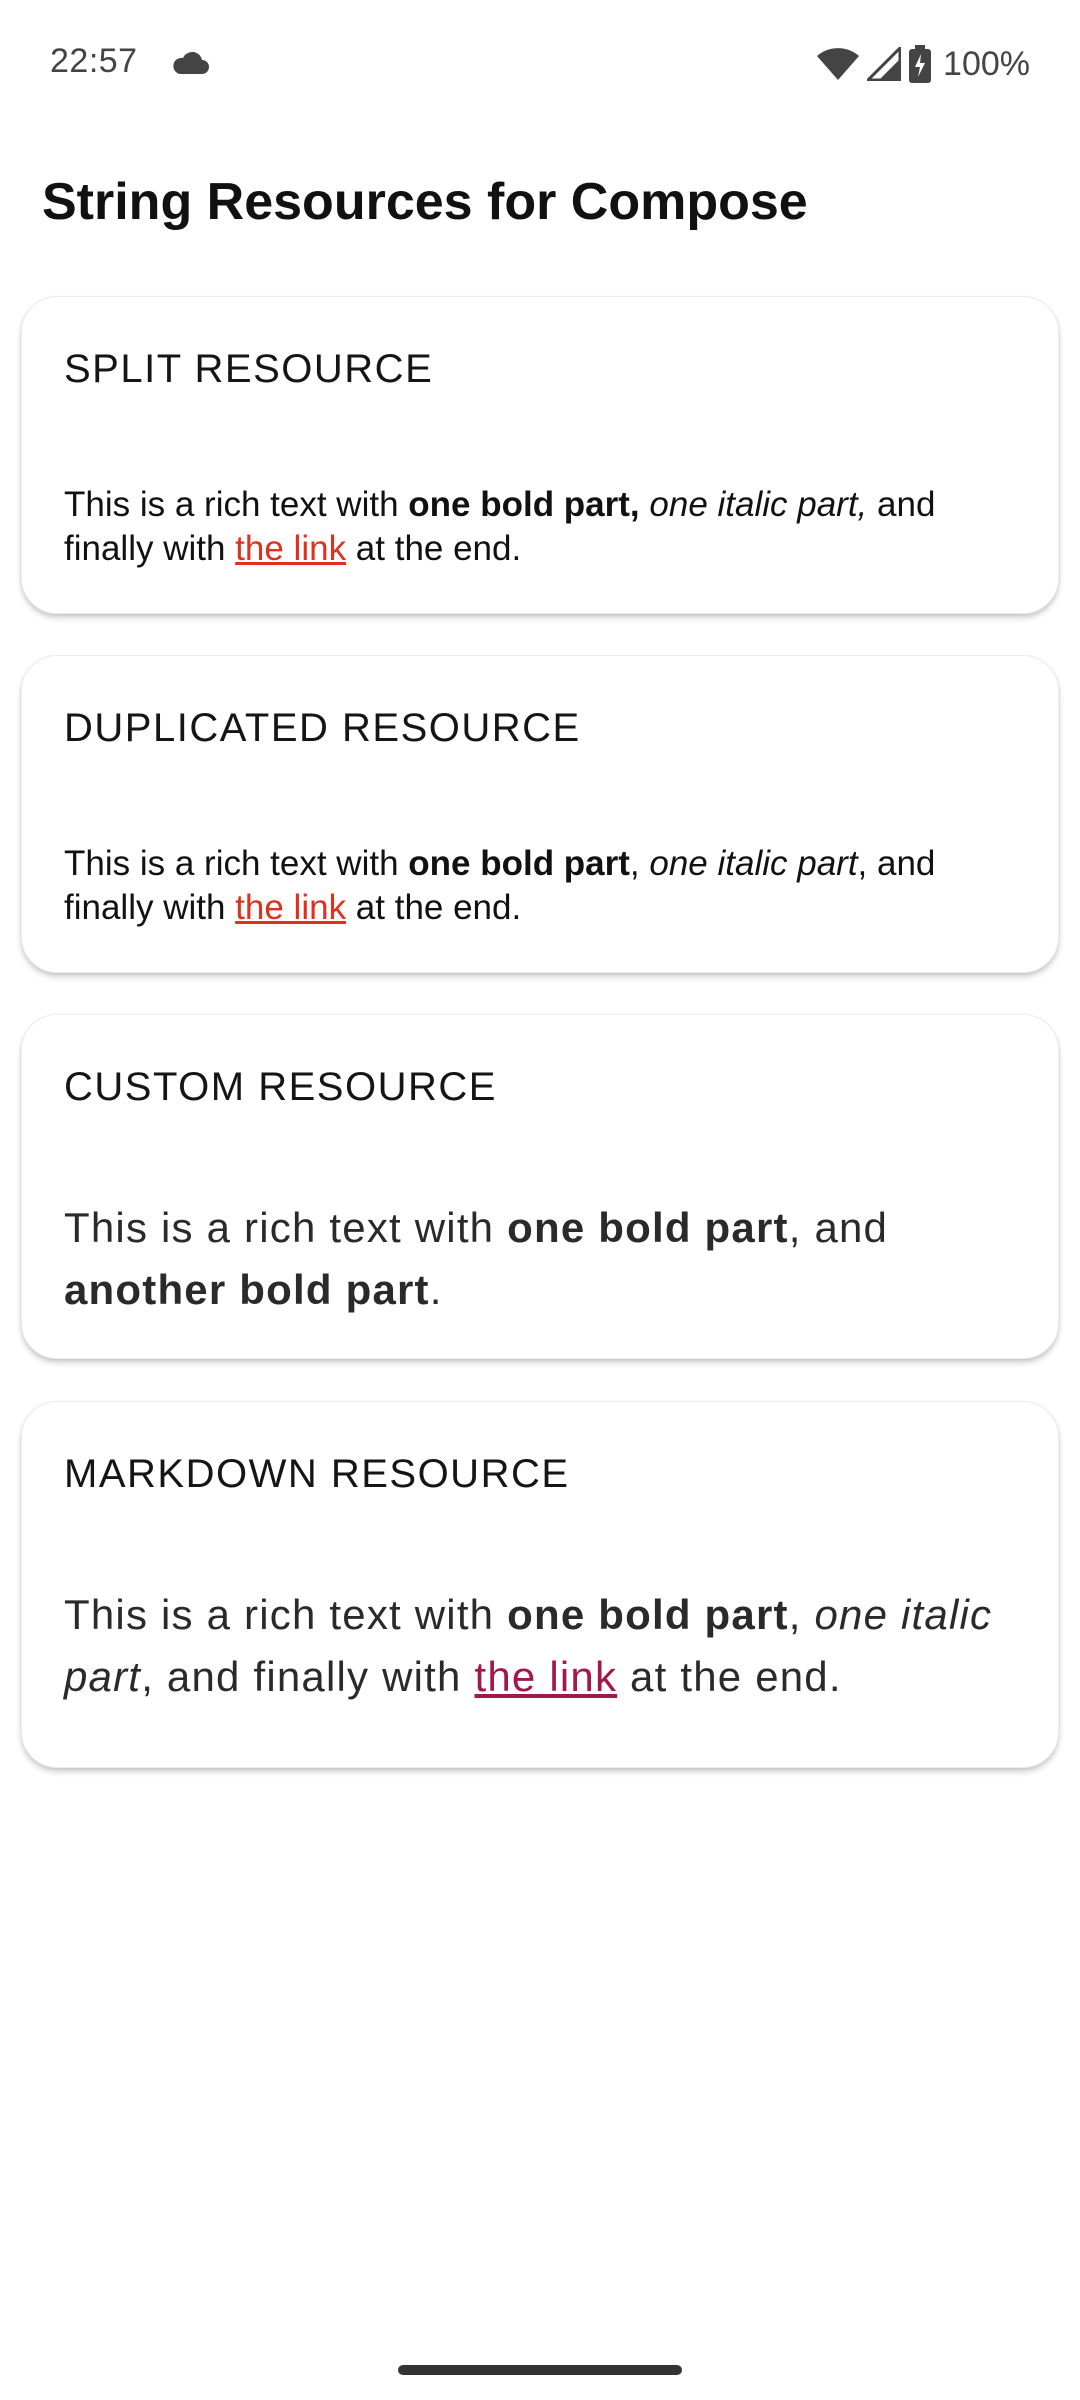  I want to click on status-time: 22:57, so click(94, 61).